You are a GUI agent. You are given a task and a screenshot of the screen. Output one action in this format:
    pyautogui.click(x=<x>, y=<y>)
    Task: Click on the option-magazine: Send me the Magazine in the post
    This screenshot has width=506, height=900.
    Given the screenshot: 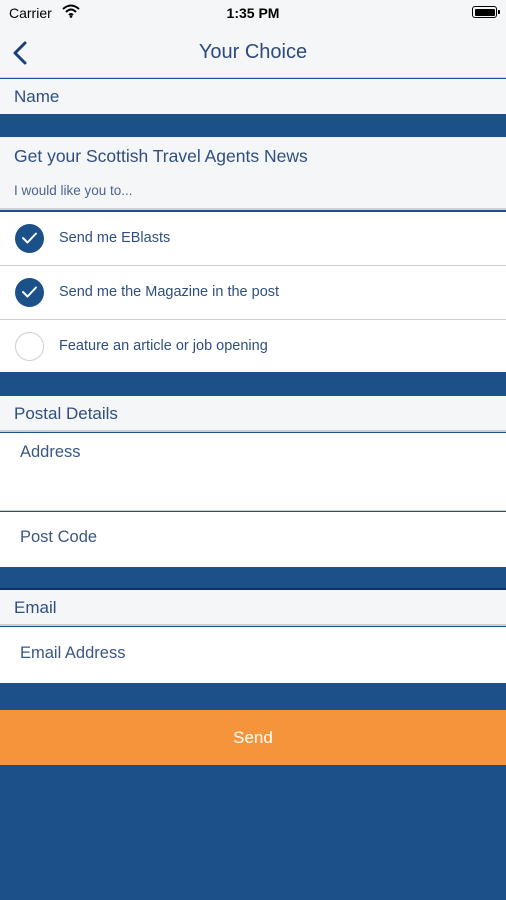 What is the action you would take?
    pyautogui.click(x=253, y=293)
    